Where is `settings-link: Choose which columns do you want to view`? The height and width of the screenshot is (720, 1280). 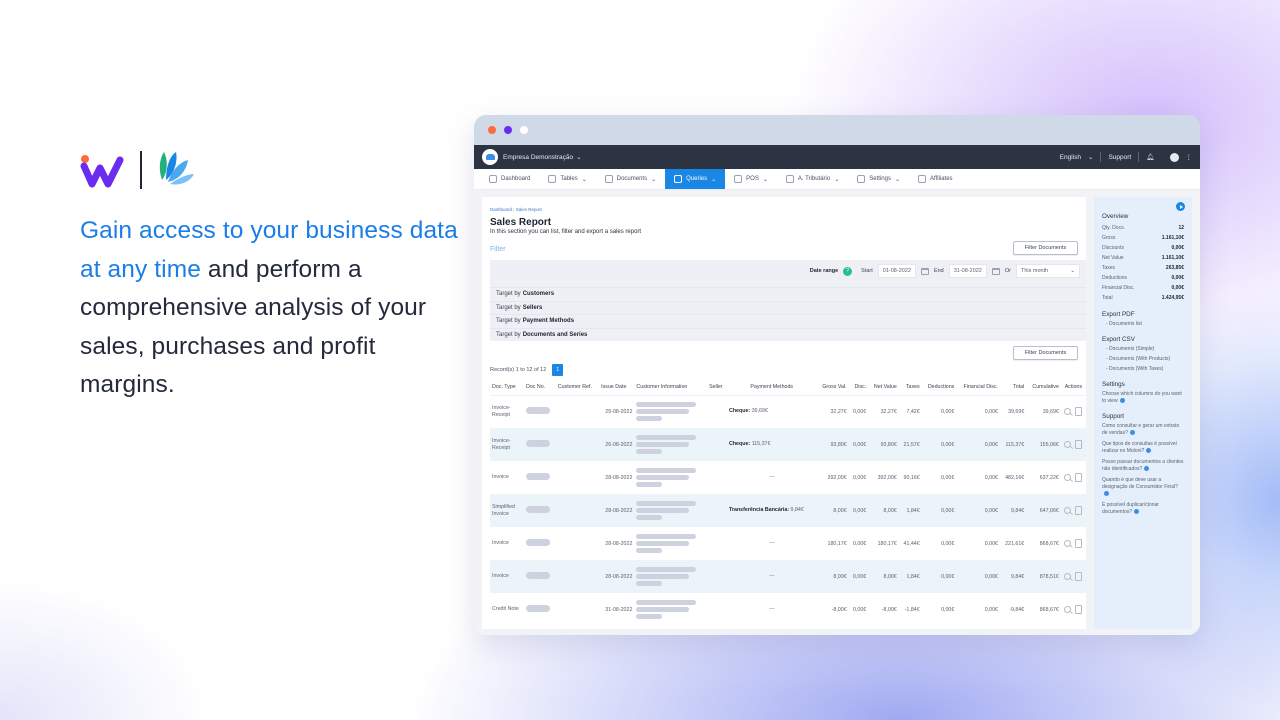
settings-link: Choose which columns do you want to view is located at coordinates (1142, 397).